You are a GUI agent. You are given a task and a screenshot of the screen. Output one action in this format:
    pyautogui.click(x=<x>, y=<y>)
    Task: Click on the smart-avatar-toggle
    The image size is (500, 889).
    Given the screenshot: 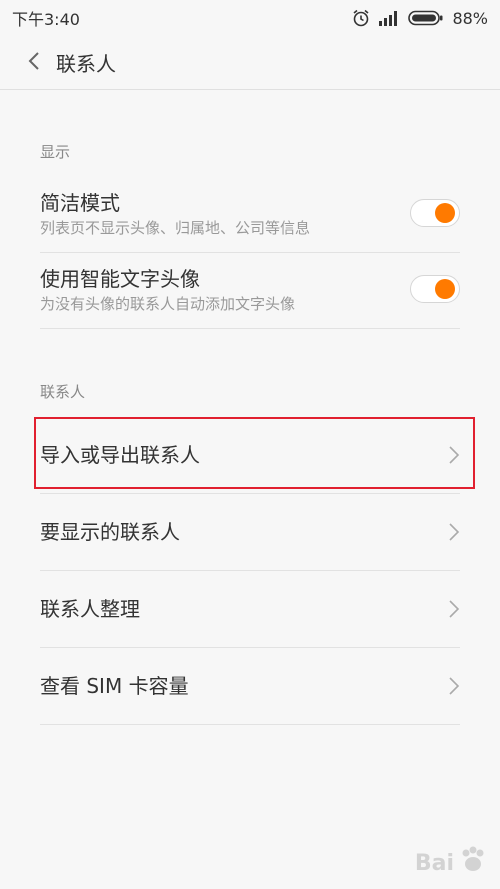 What is the action you would take?
    pyautogui.click(x=435, y=289)
    